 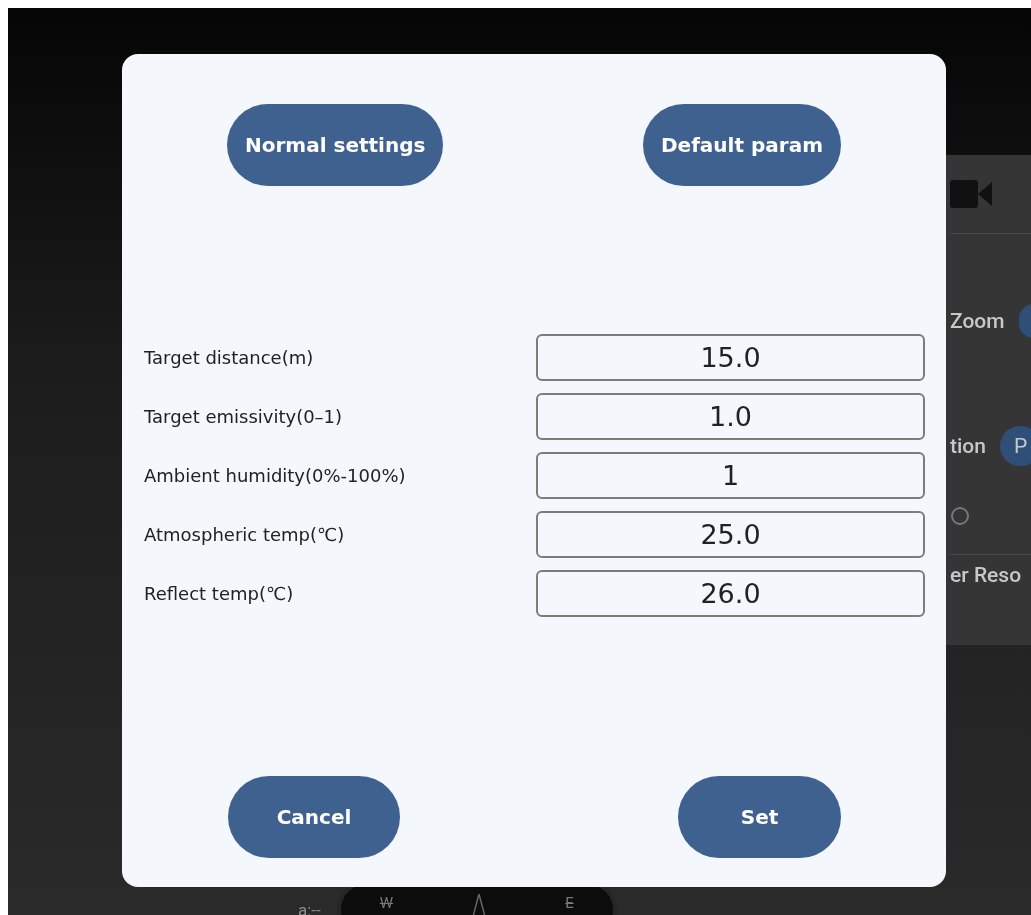 What do you see at coordinates (314, 817) in the screenshot?
I see `cancel-button: Cancel` at bounding box center [314, 817].